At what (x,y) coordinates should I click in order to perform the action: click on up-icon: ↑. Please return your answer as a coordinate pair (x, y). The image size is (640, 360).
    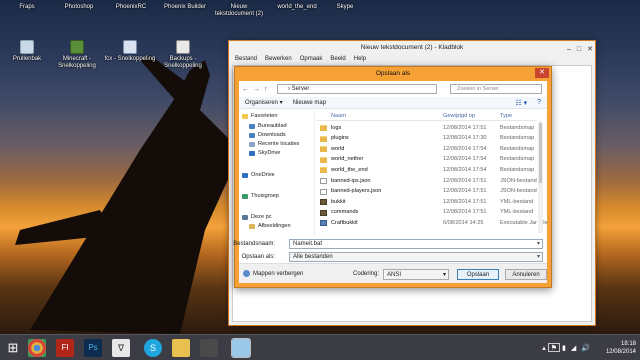
    Looking at the image, I should click on (266, 89).